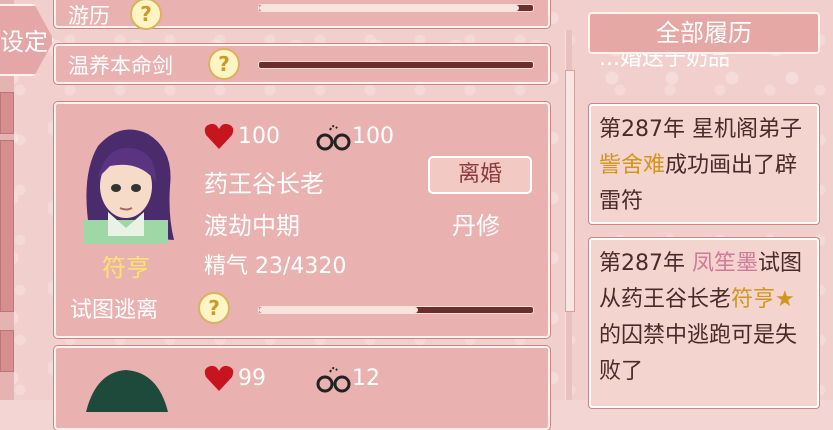 This screenshot has height=430, width=833. I want to click on history-entry-text: 第287年, so click(645, 263).